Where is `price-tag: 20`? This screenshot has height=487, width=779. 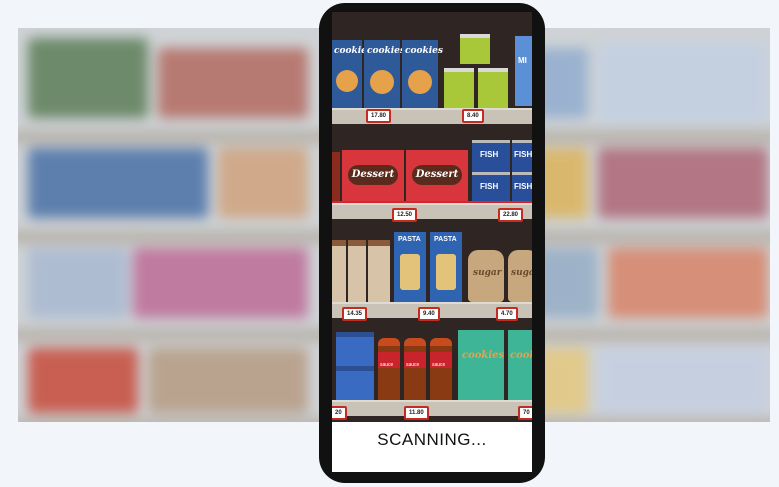
price-tag: 20 is located at coordinates (339, 413).